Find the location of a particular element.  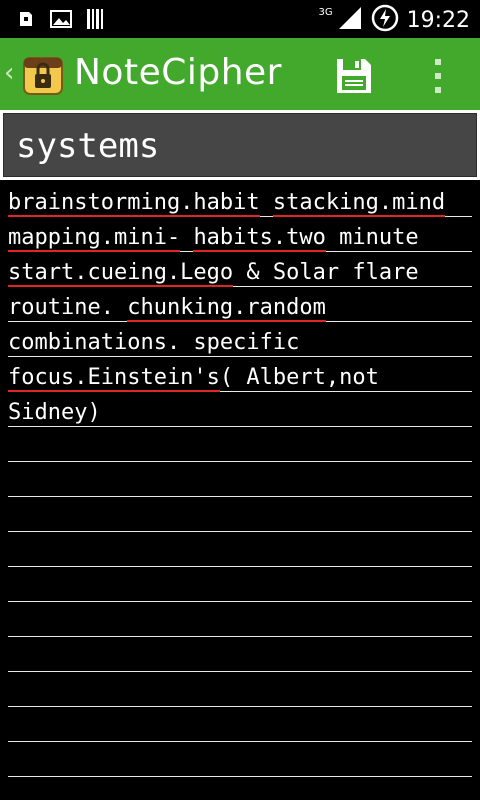

note-line: routine. chunking.random is located at coordinates (167, 308).